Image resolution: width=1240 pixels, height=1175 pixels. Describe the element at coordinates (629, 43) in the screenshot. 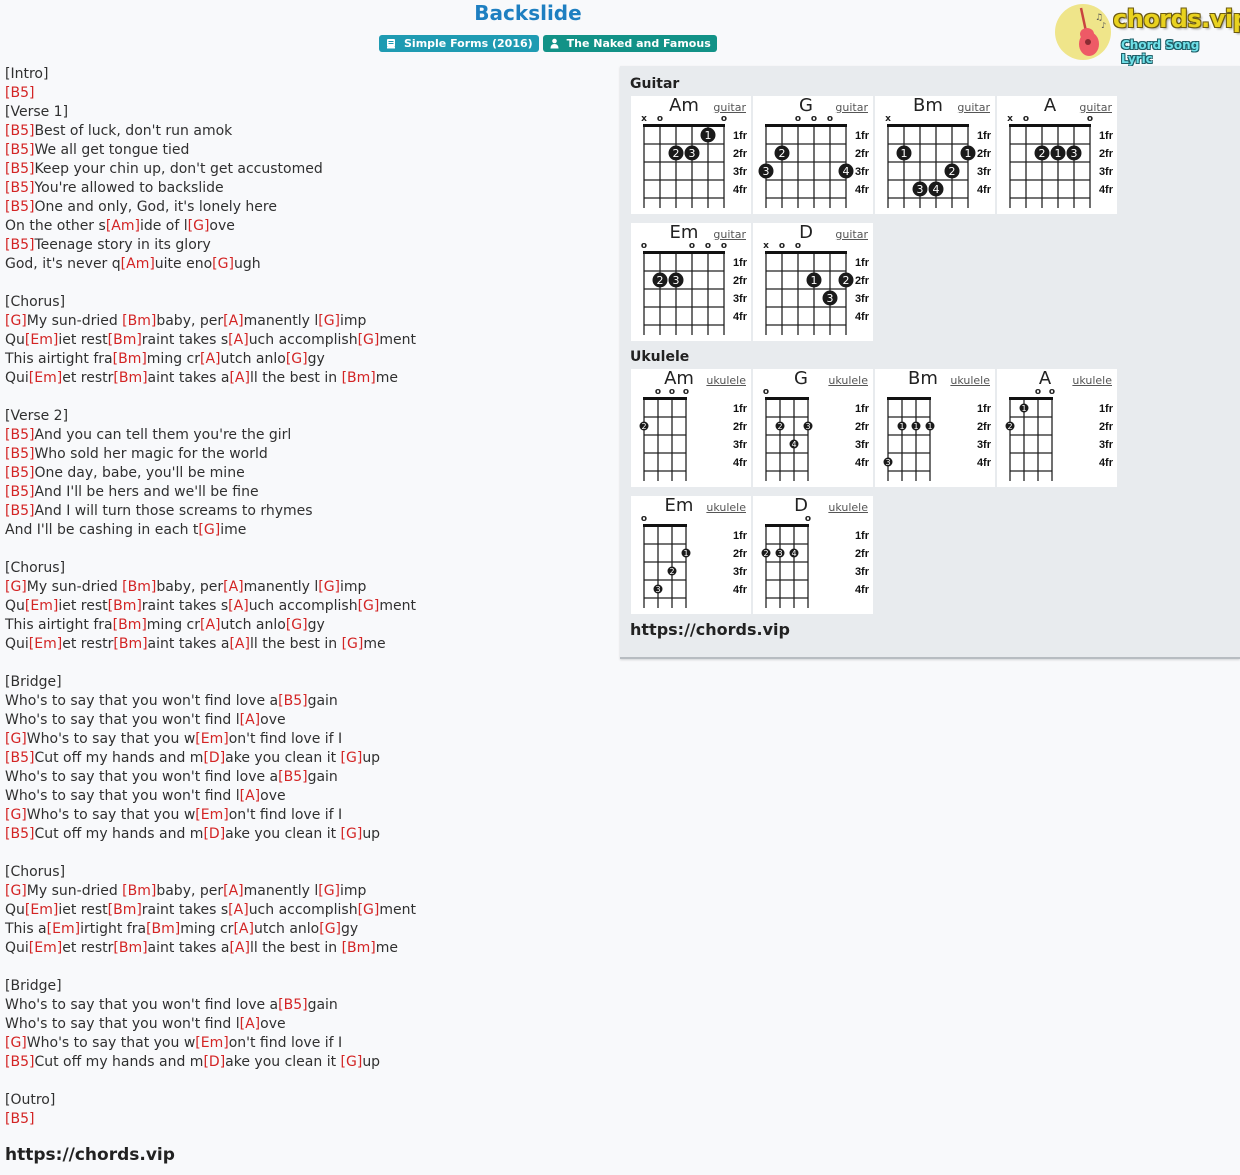

I see `artist-badge: The Naked and Famous` at that location.